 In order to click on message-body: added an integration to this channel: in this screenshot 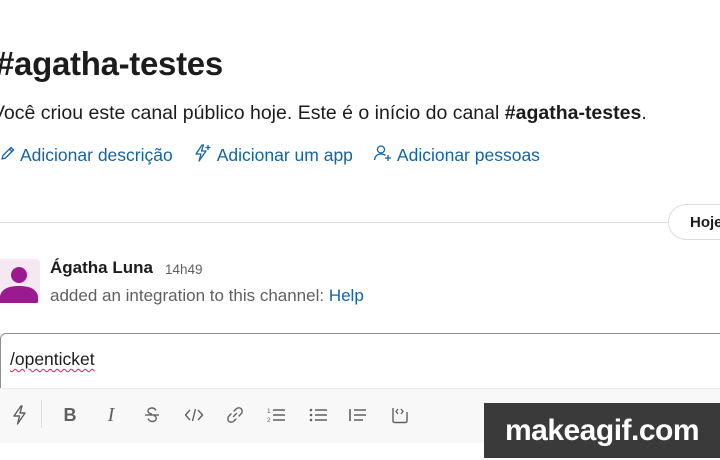, I will do `click(187, 295)`.